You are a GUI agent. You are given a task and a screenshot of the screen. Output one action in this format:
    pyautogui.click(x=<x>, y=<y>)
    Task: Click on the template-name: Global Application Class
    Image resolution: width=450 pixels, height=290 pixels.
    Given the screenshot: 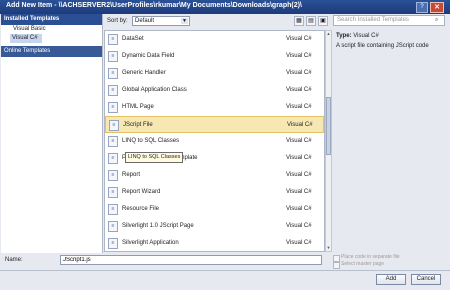 What is the action you would take?
    pyautogui.click(x=154, y=90)
    